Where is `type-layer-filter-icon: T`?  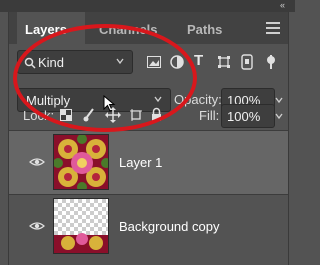
type-layer-filter-icon: T is located at coordinates (198, 60).